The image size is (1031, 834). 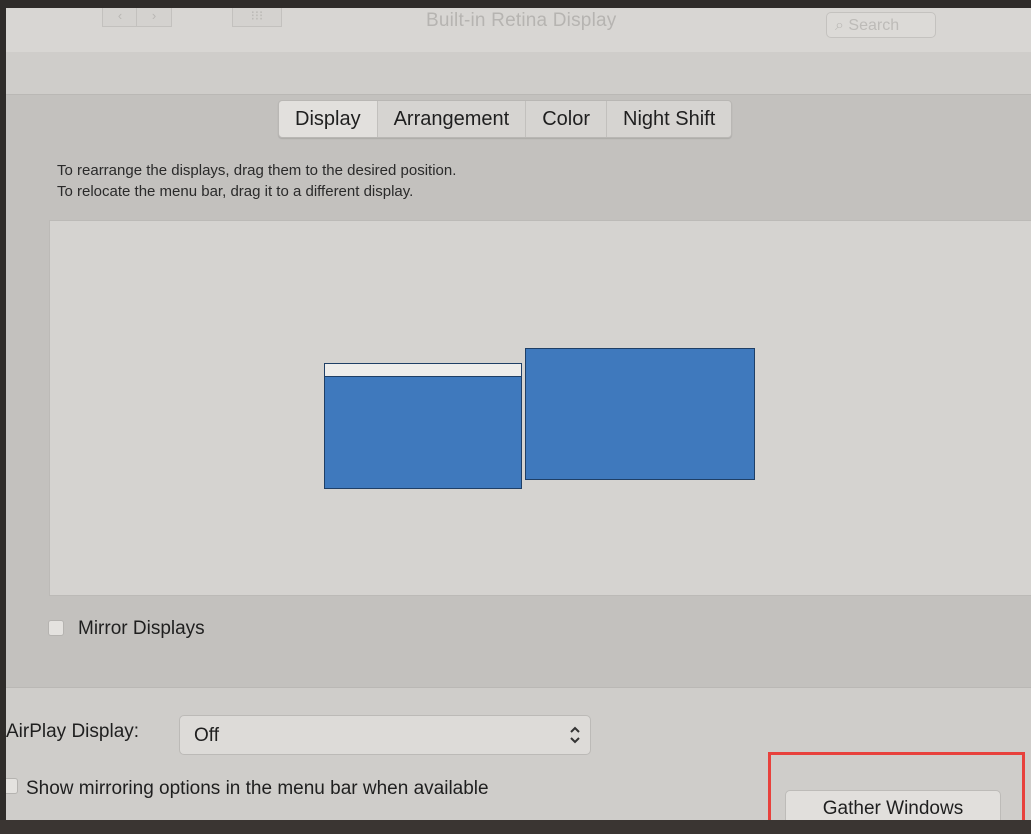 What do you see at coordinates (385, 735) in the screenshot?
I see `airplay-display-popup: Off` at bounding box center [385, 735].